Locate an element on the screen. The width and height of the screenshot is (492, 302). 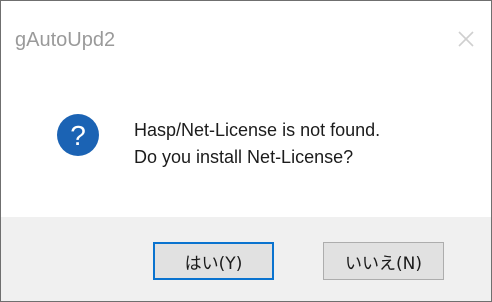
window-title: gAutoUpd2 is located at coordinates (65, 40).